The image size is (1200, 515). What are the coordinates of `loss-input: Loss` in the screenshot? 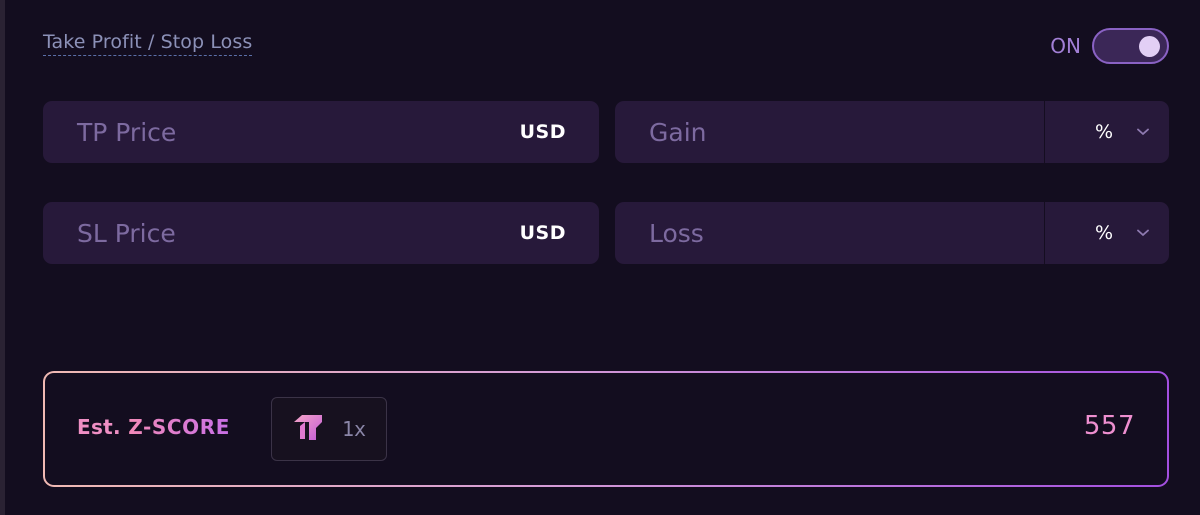 It's located at (829, 233).